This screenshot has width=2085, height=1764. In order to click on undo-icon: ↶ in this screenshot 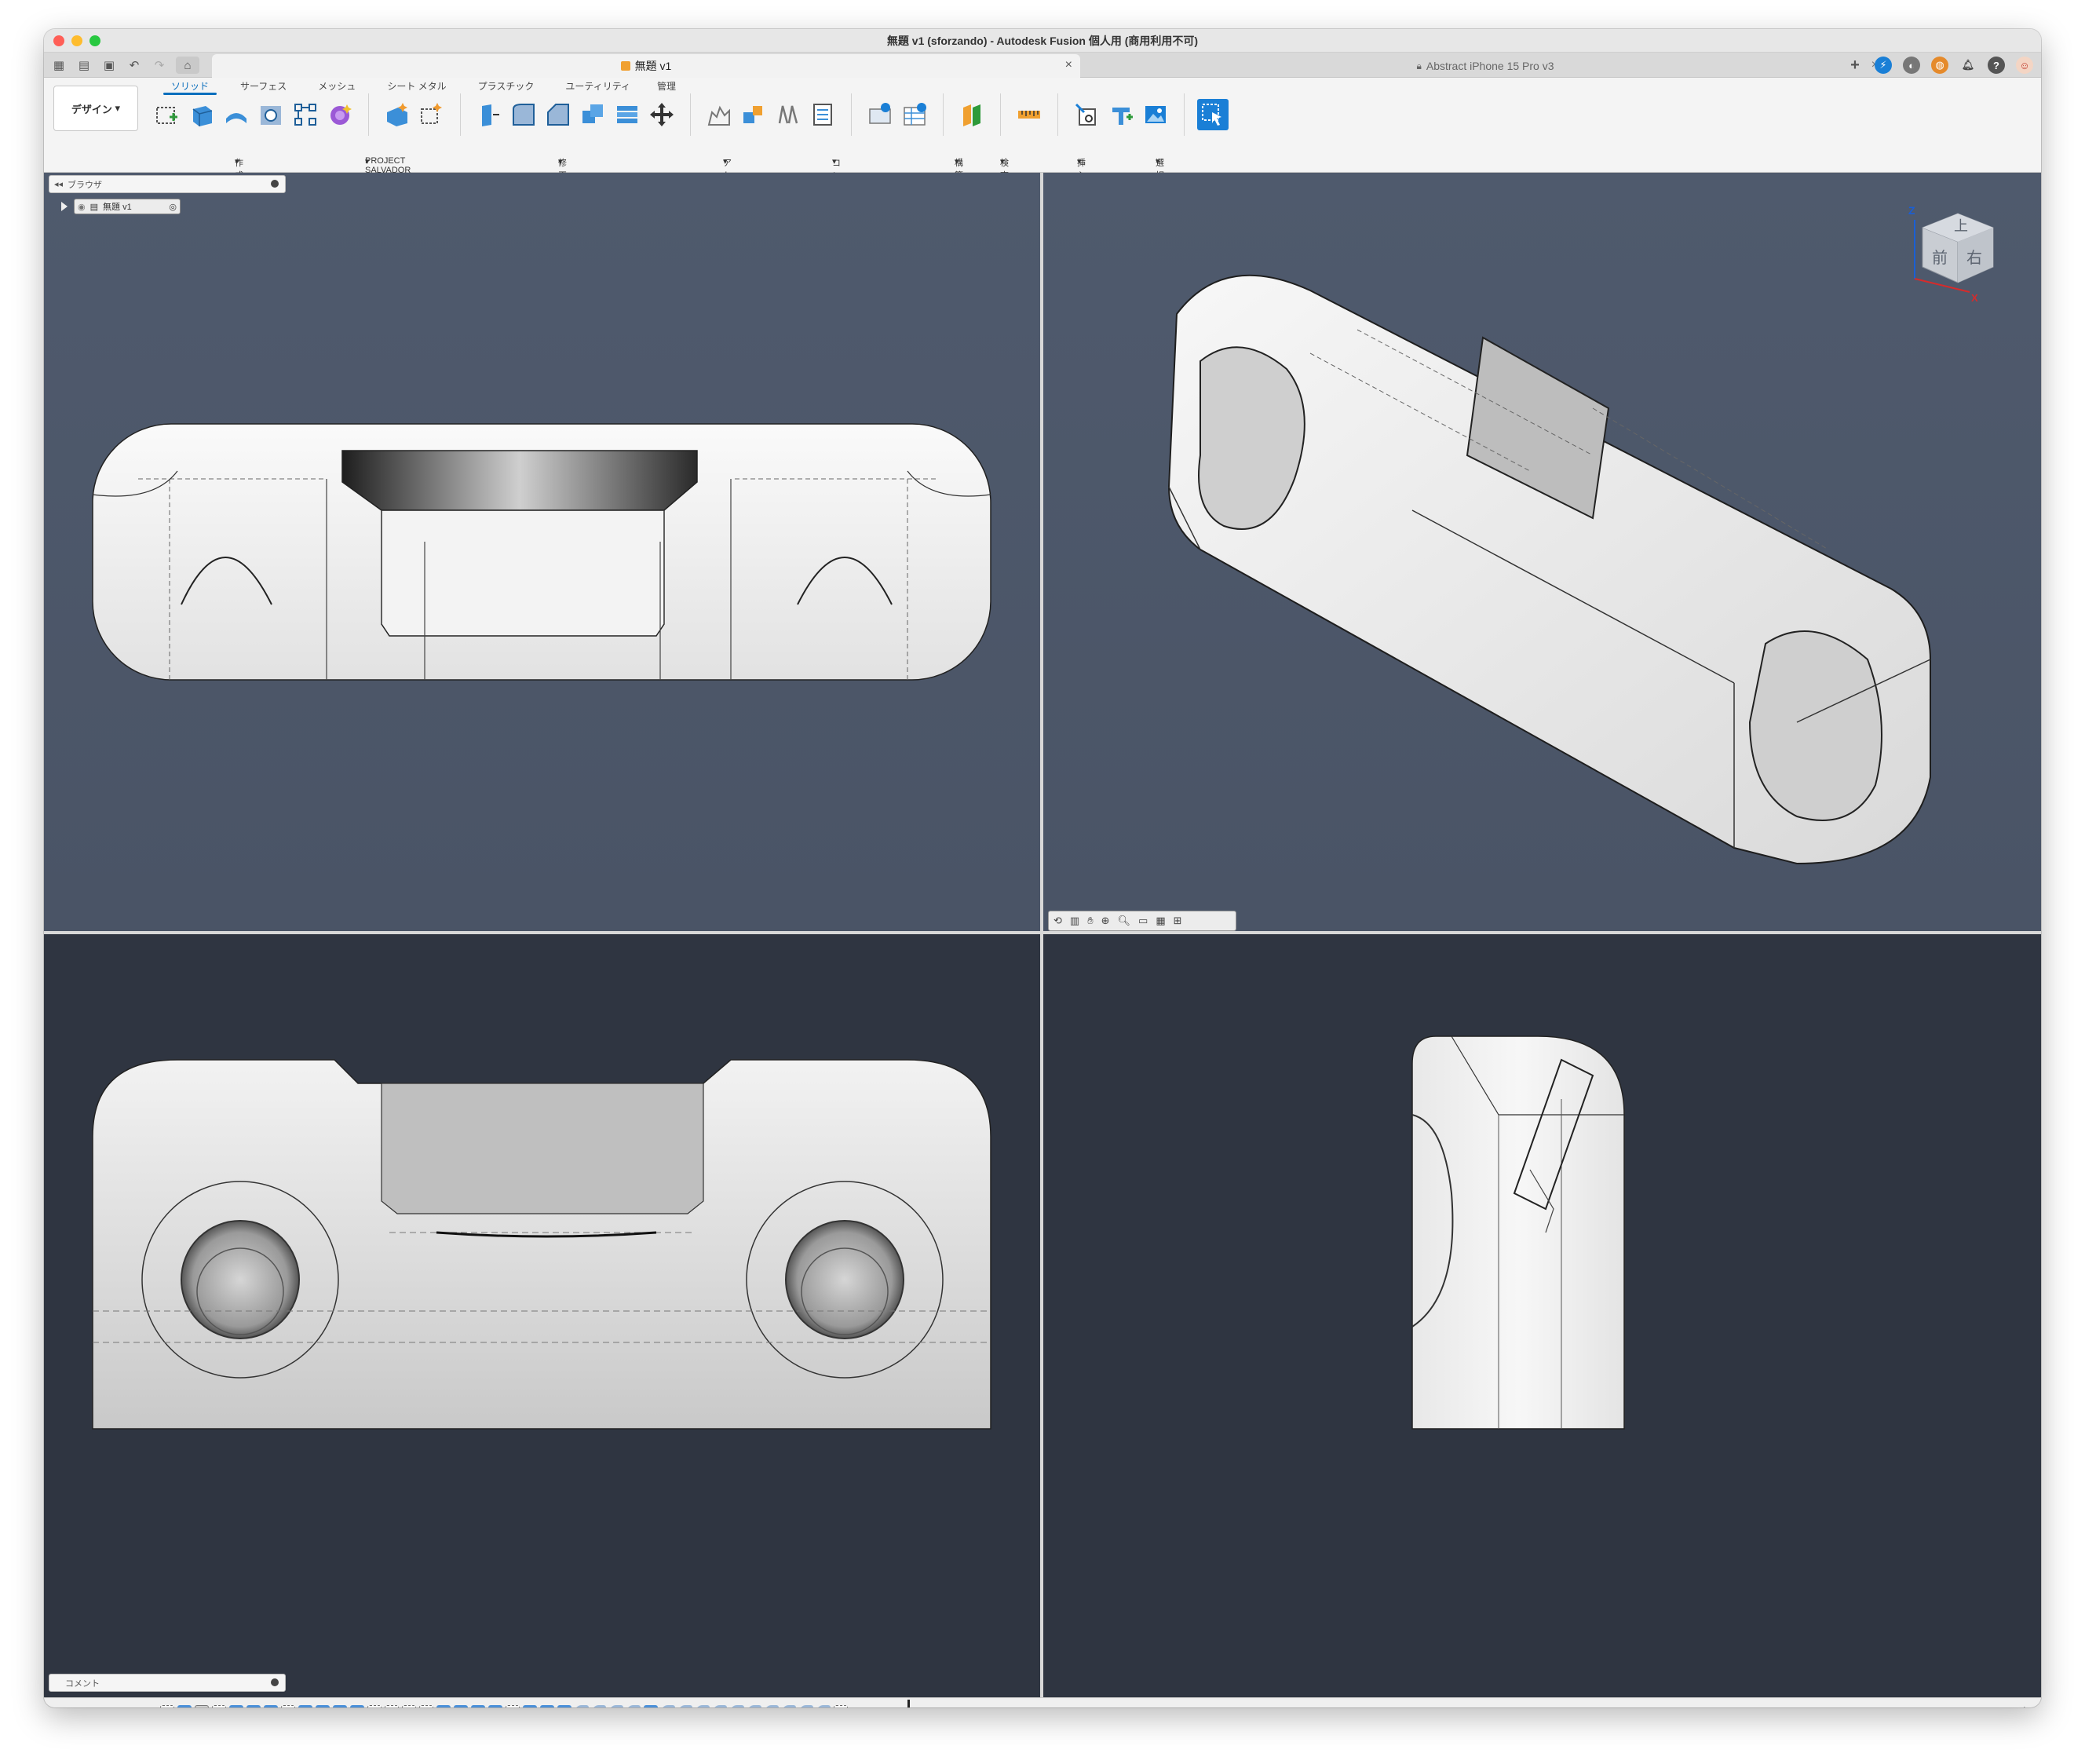, I will do `click(134, 65)`.